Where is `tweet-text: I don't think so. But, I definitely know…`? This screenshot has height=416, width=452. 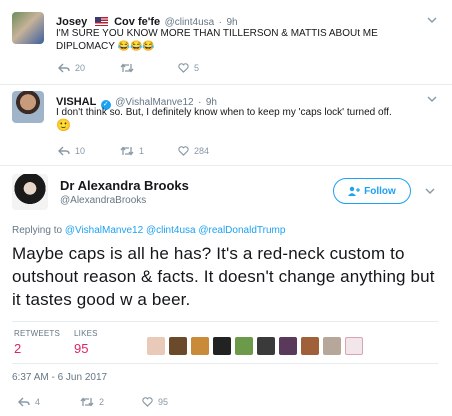
tweet-text: I don't think so. But, I definitely know… is located at coordinates (224, 119).